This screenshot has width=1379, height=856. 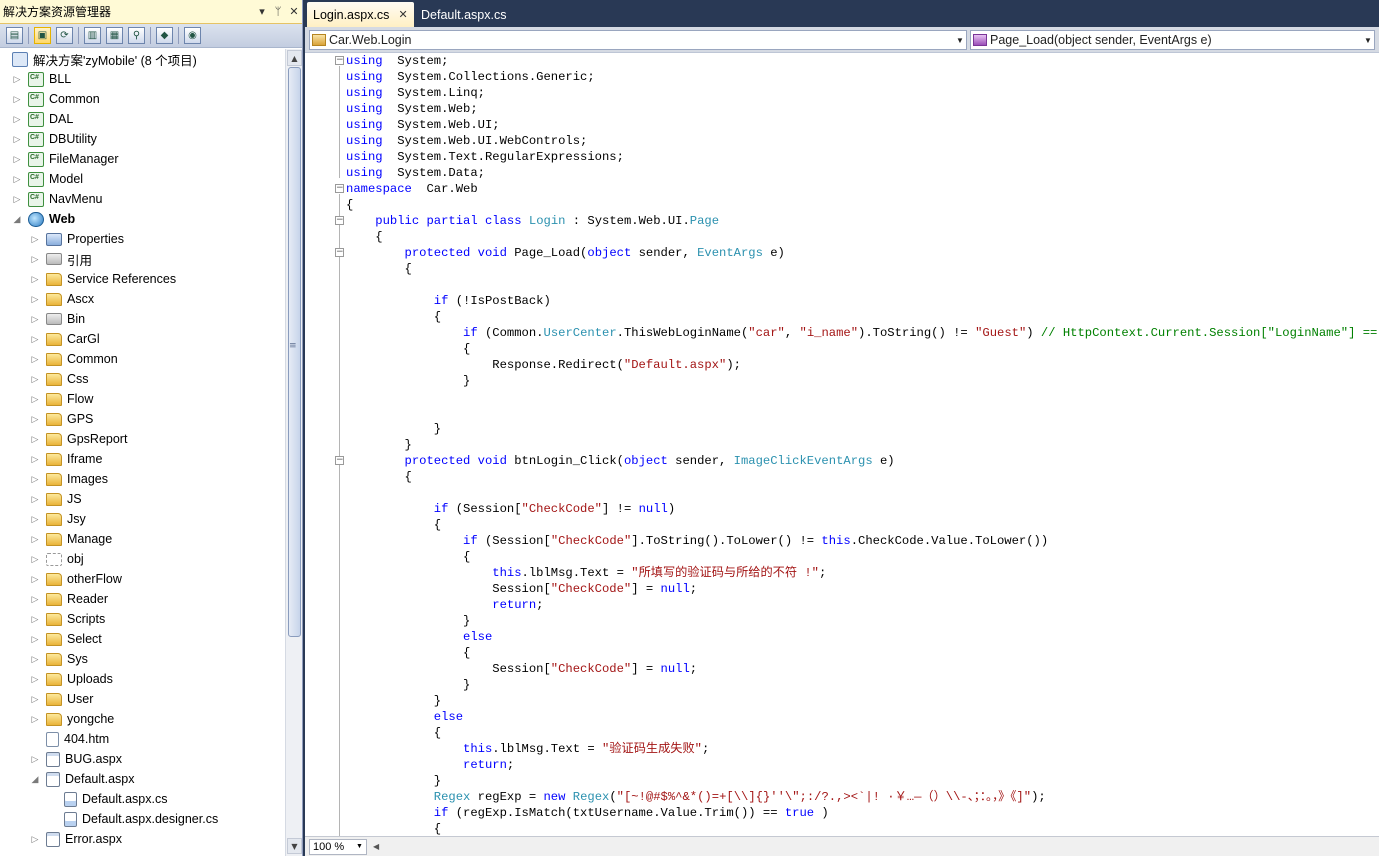 I want to click on tree-item: ▷ yongche, so click(x=72, y=719).